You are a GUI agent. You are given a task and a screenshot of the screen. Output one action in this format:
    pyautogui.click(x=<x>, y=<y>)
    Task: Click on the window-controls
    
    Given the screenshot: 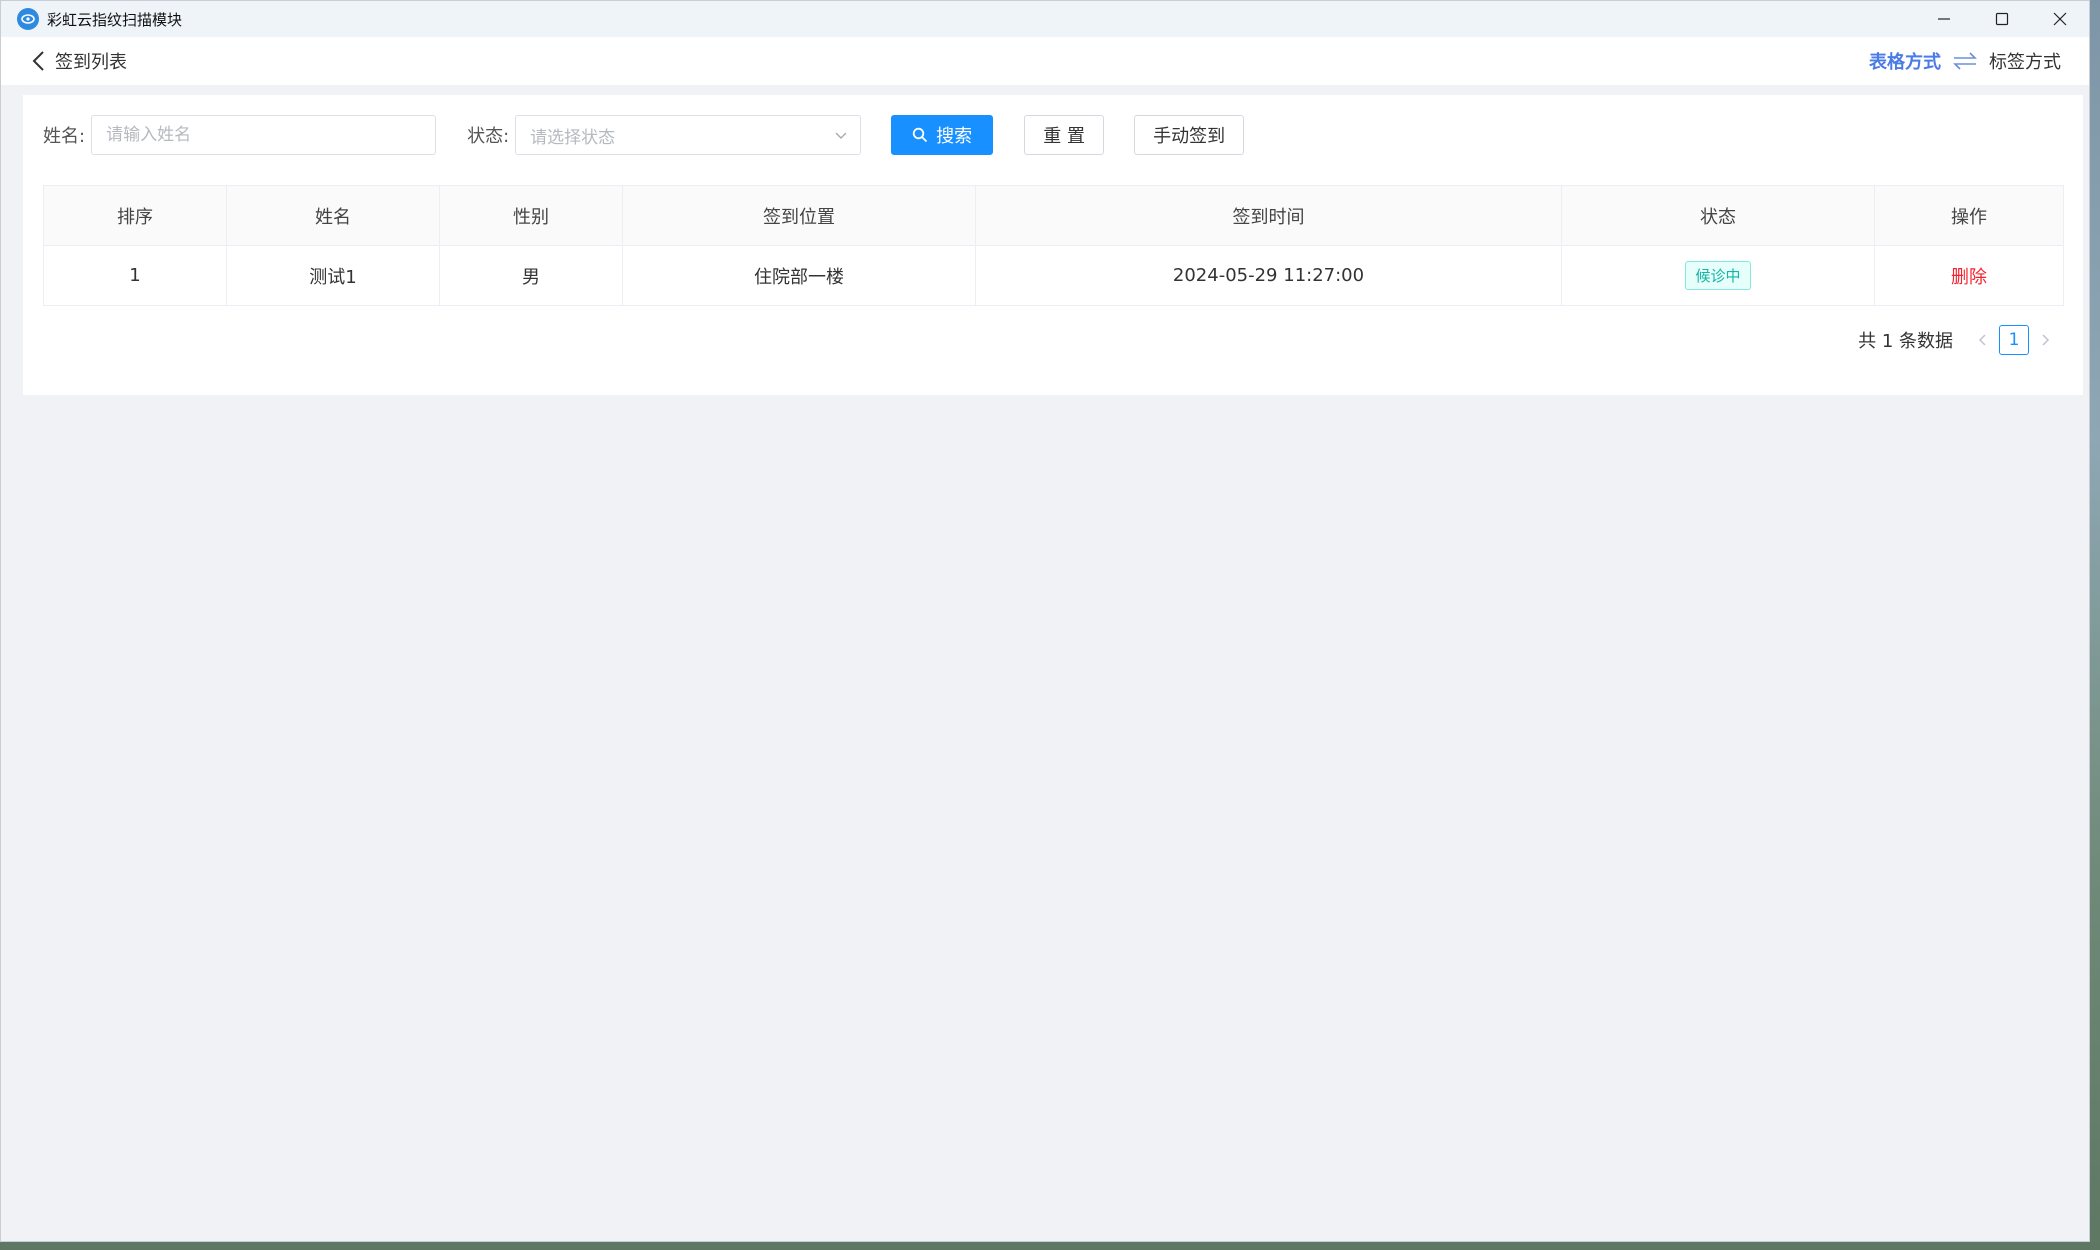 What is the action you would take?
    pyautogui.click(x=2002, y=19)
    